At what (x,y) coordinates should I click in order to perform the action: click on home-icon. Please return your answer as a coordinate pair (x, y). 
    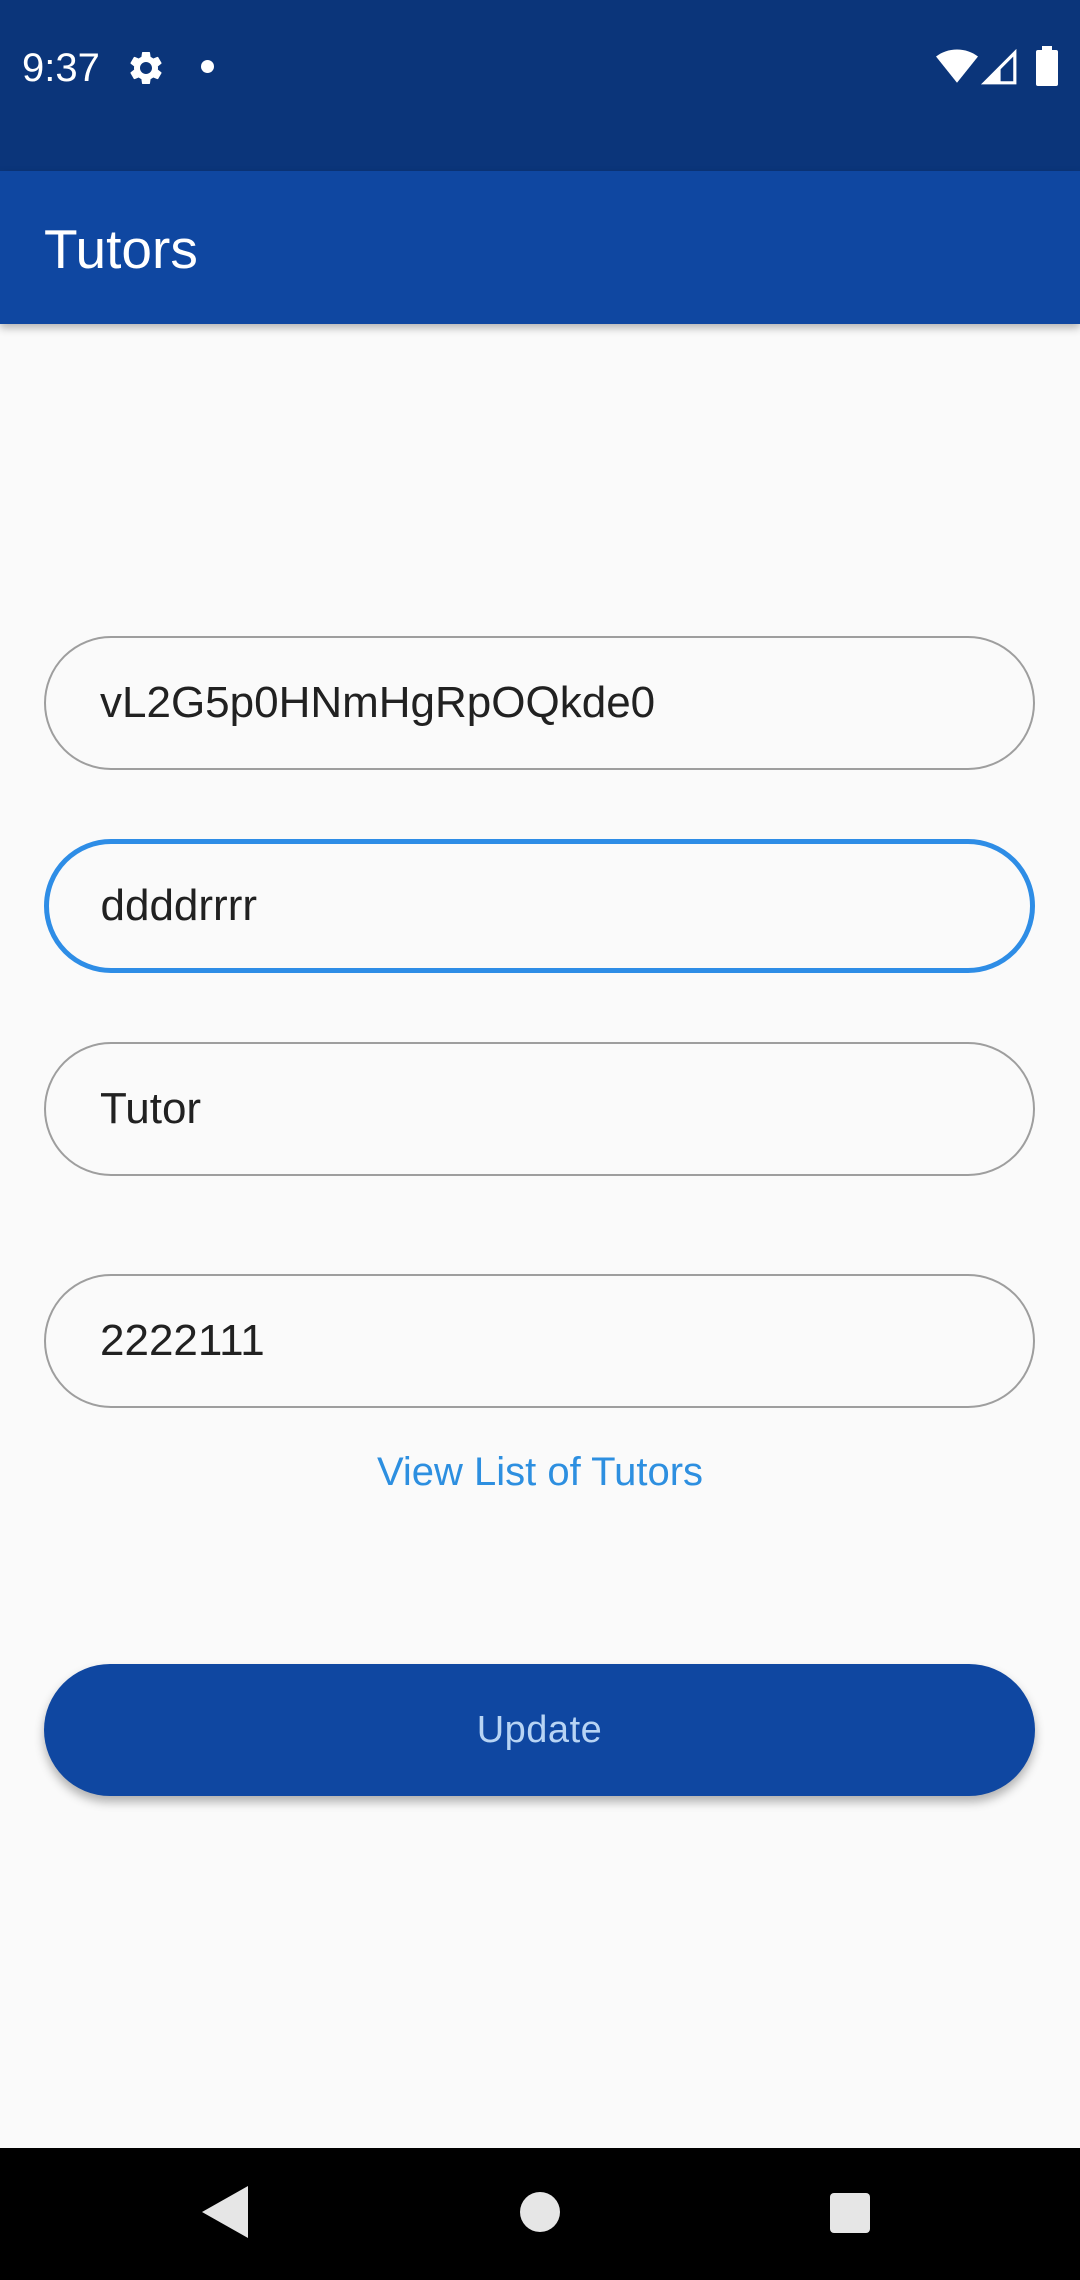
    Looking at the image, I should click on (540, 2212).